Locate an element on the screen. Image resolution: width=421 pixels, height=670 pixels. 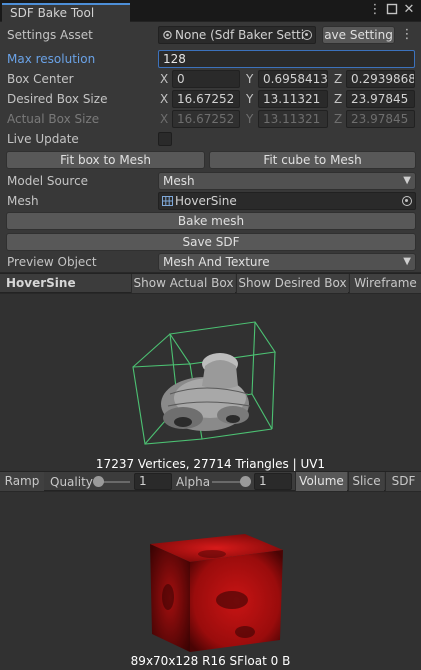
alpha-input: 1 is located at coordinates (273, 481).